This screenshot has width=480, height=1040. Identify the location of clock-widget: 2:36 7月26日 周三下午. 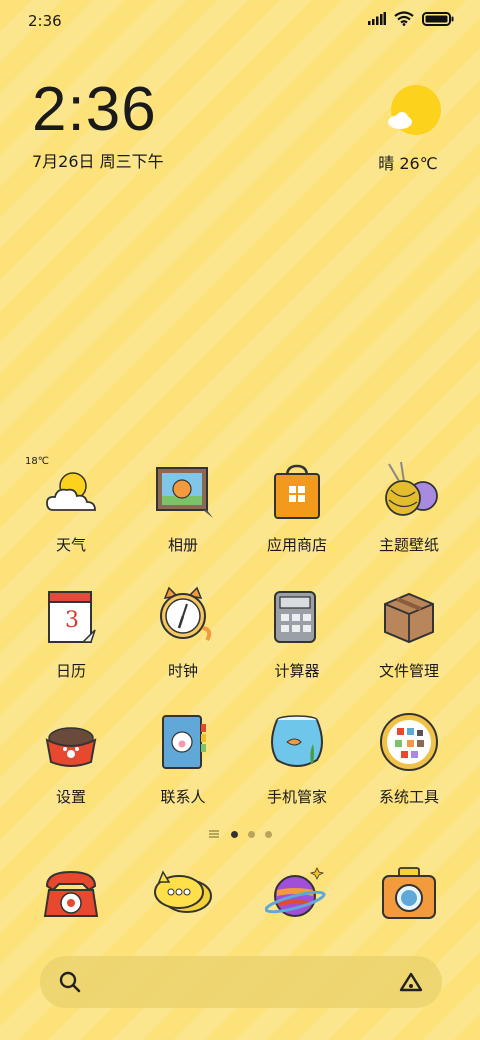
(98, 125).